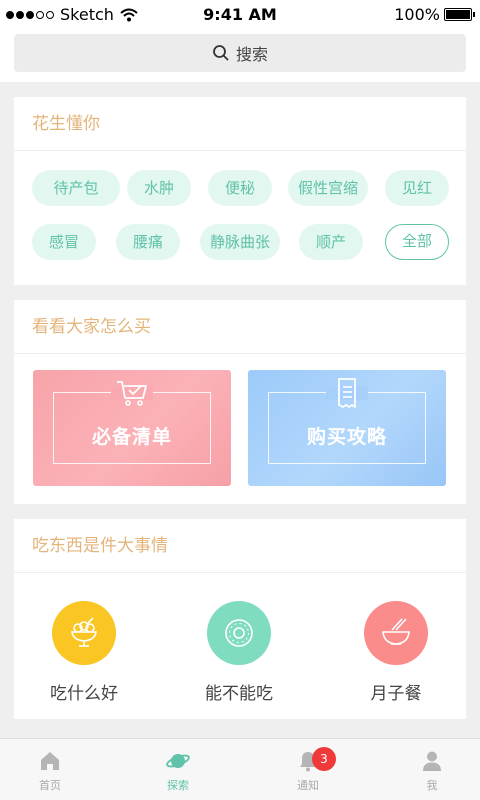 The height and width of the screenshot is (800, 480). I want to click on battery-percent: 100%, so click(417, 14).